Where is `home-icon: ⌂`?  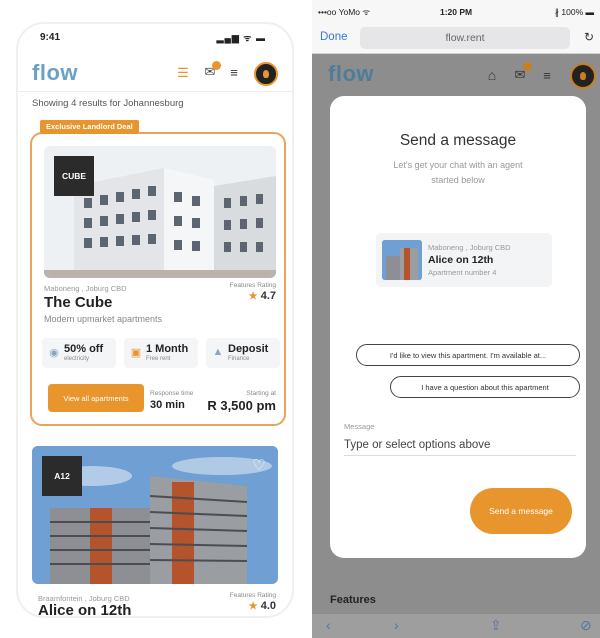 home-icon: ⌂ is located at coordinates (492, 75).